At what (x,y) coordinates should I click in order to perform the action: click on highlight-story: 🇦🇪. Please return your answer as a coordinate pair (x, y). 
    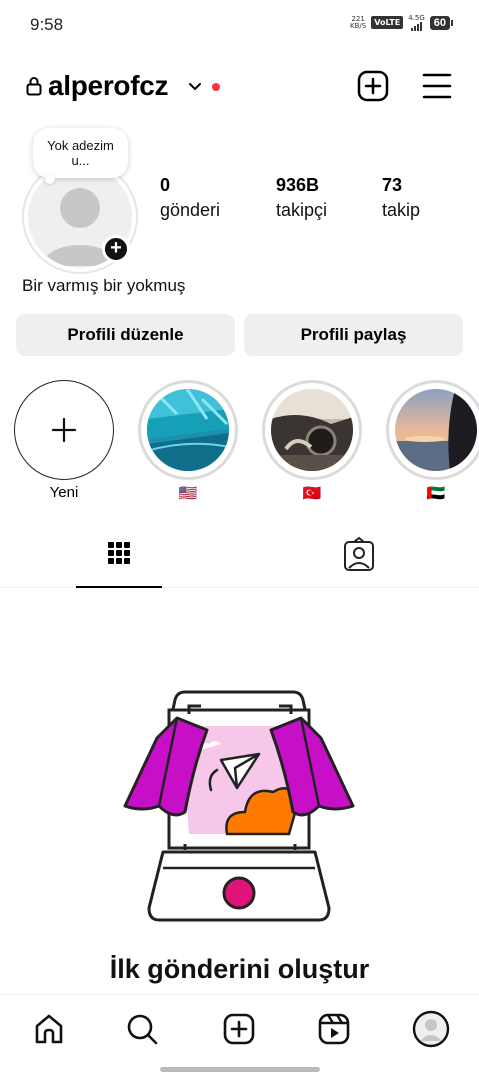
    Looking at the image, I should click on (432, 441).